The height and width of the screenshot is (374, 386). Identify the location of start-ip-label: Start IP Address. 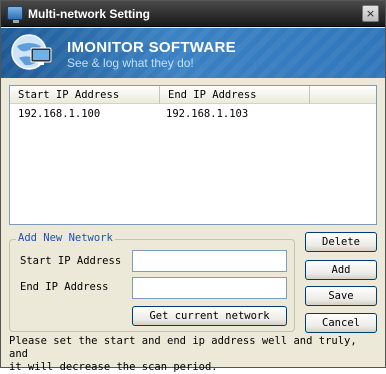
(71, 261).